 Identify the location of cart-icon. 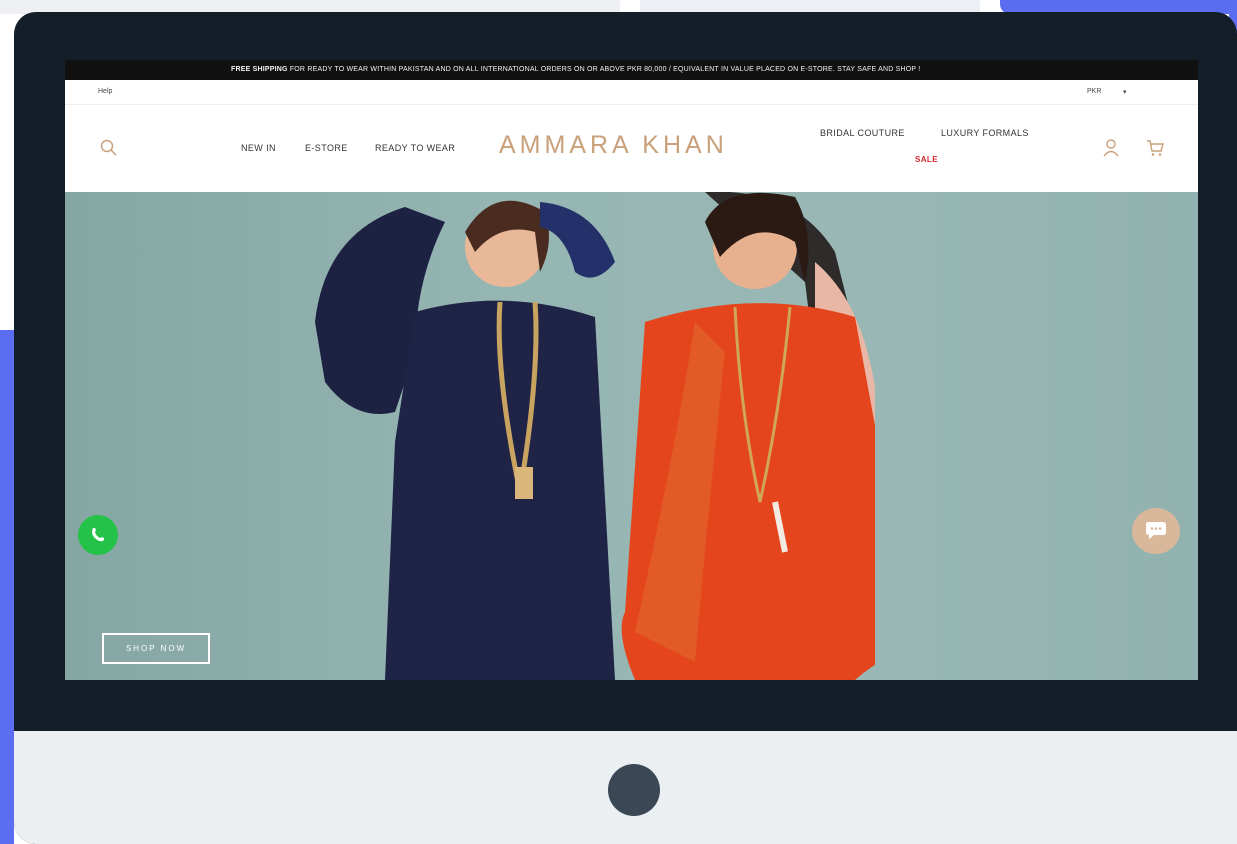
(1155, 148).